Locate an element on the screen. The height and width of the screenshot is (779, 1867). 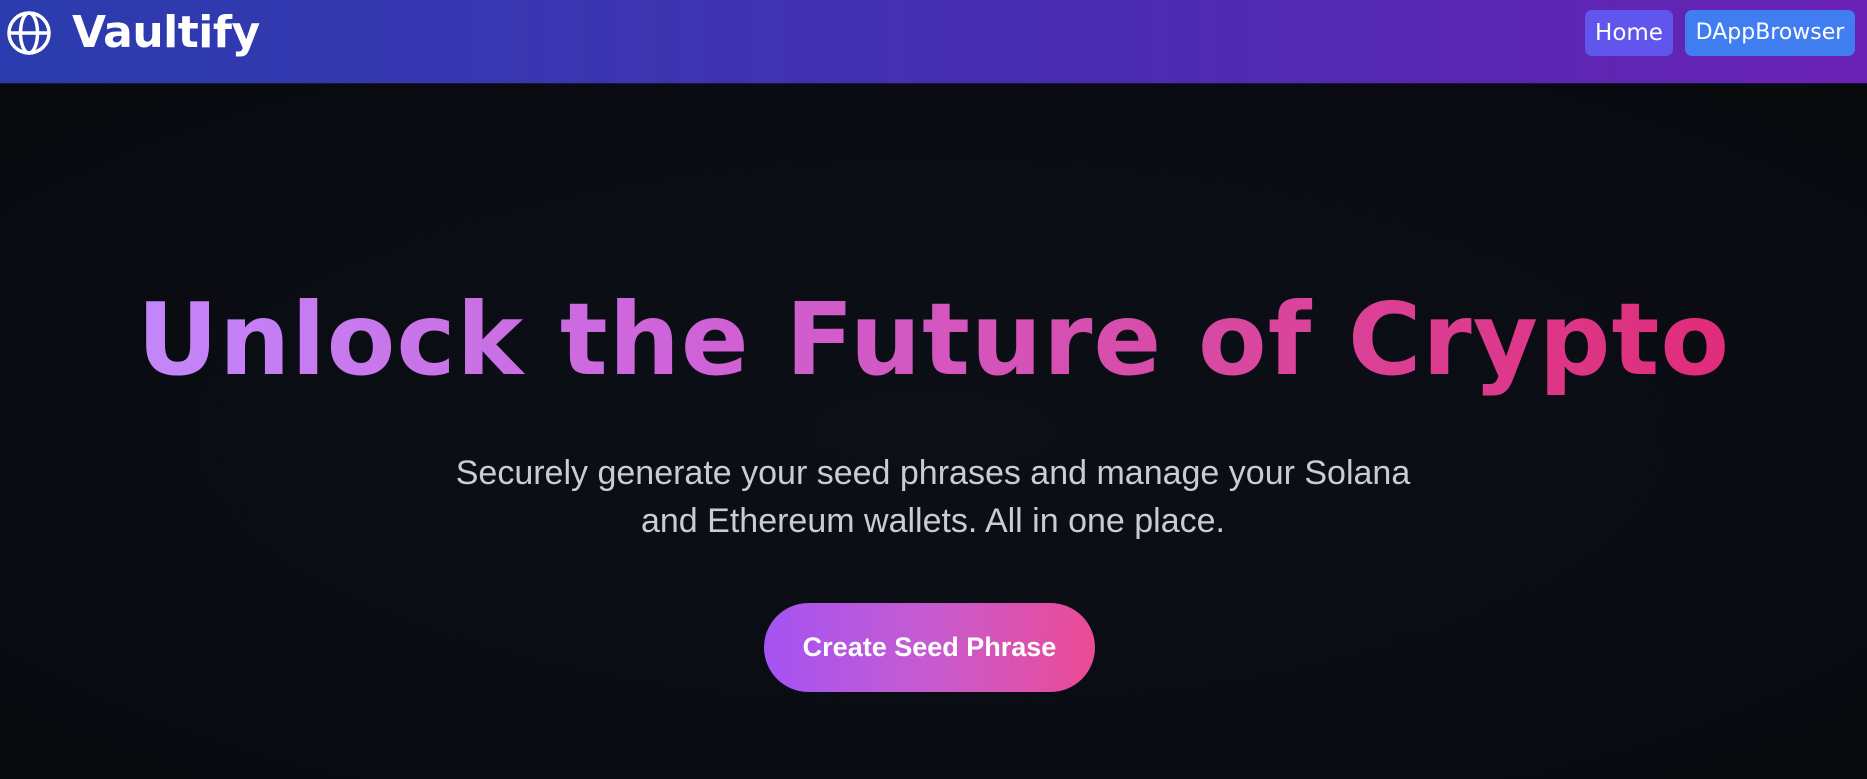
top-navbar: Vaultify Home DAppBrowser is located at coordinates (933, 42).